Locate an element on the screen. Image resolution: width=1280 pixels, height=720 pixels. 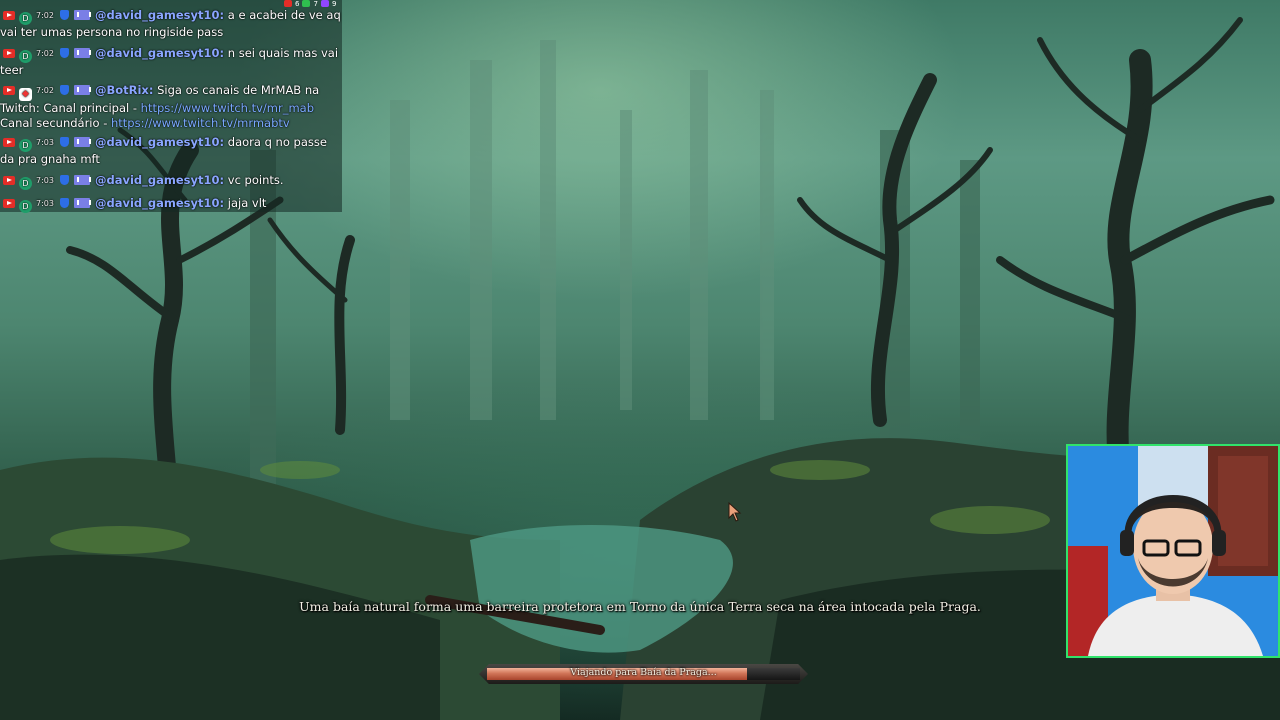
youtube-viewer-icon is located at coordinates (288, 3).